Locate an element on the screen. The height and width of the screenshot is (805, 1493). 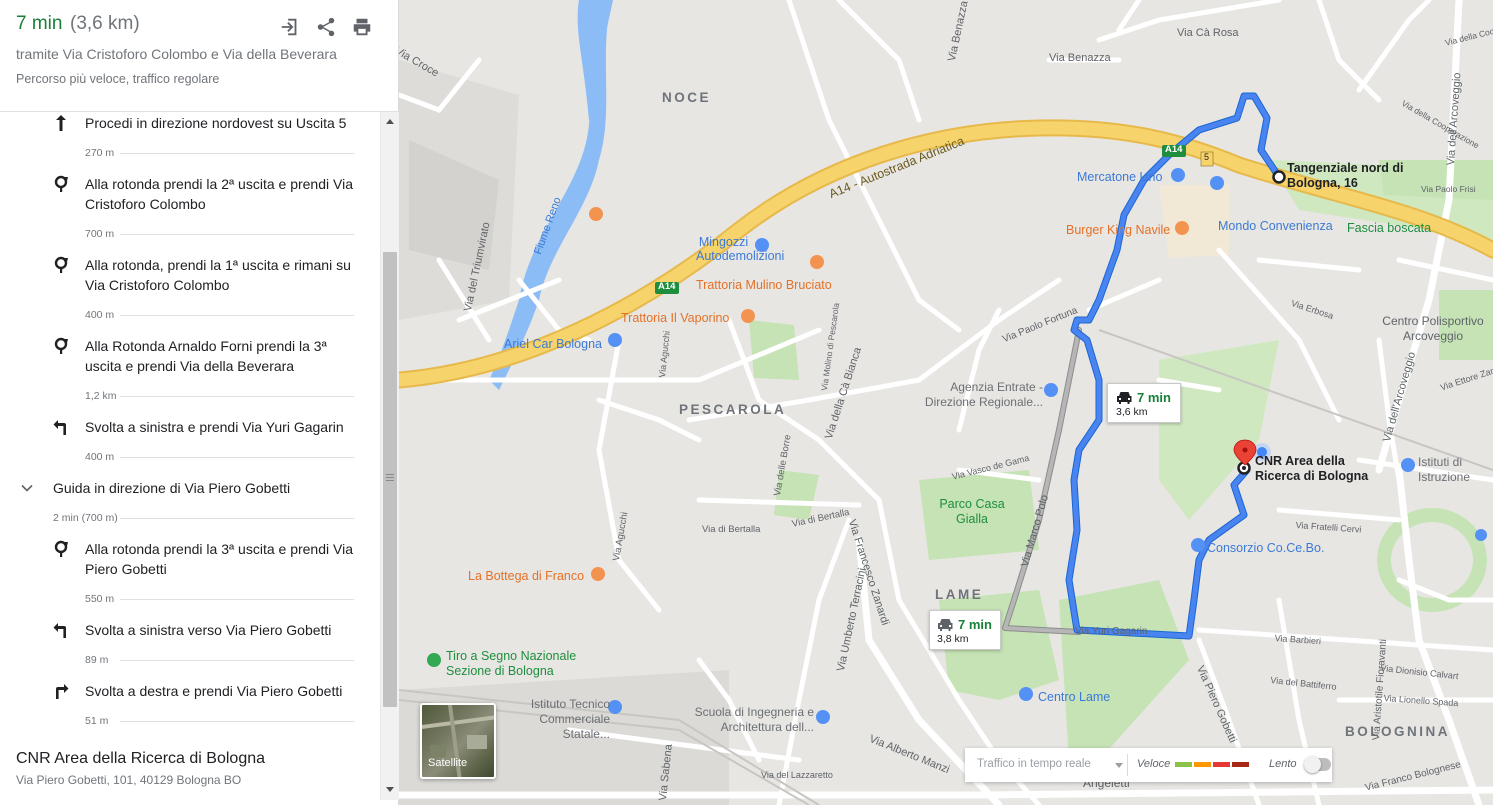
route-time: 7 min is located at coordinates (975, 624).